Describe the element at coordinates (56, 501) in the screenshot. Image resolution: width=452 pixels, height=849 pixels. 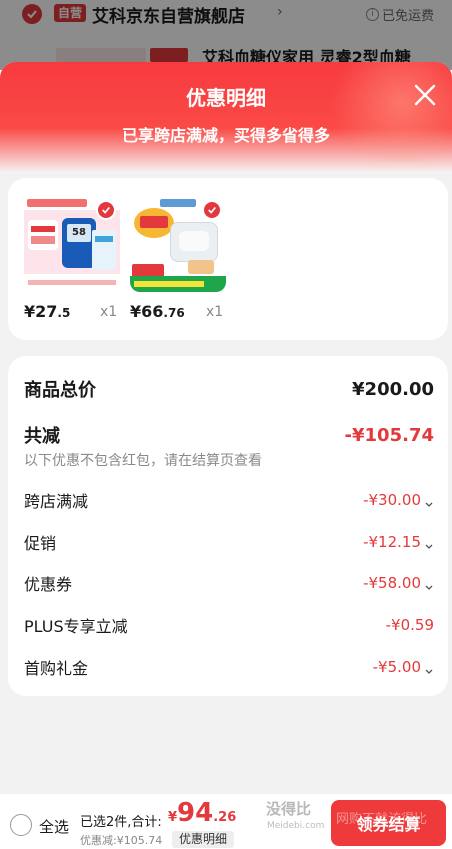
I see `discount-line-label: 跨店满减` at that location.